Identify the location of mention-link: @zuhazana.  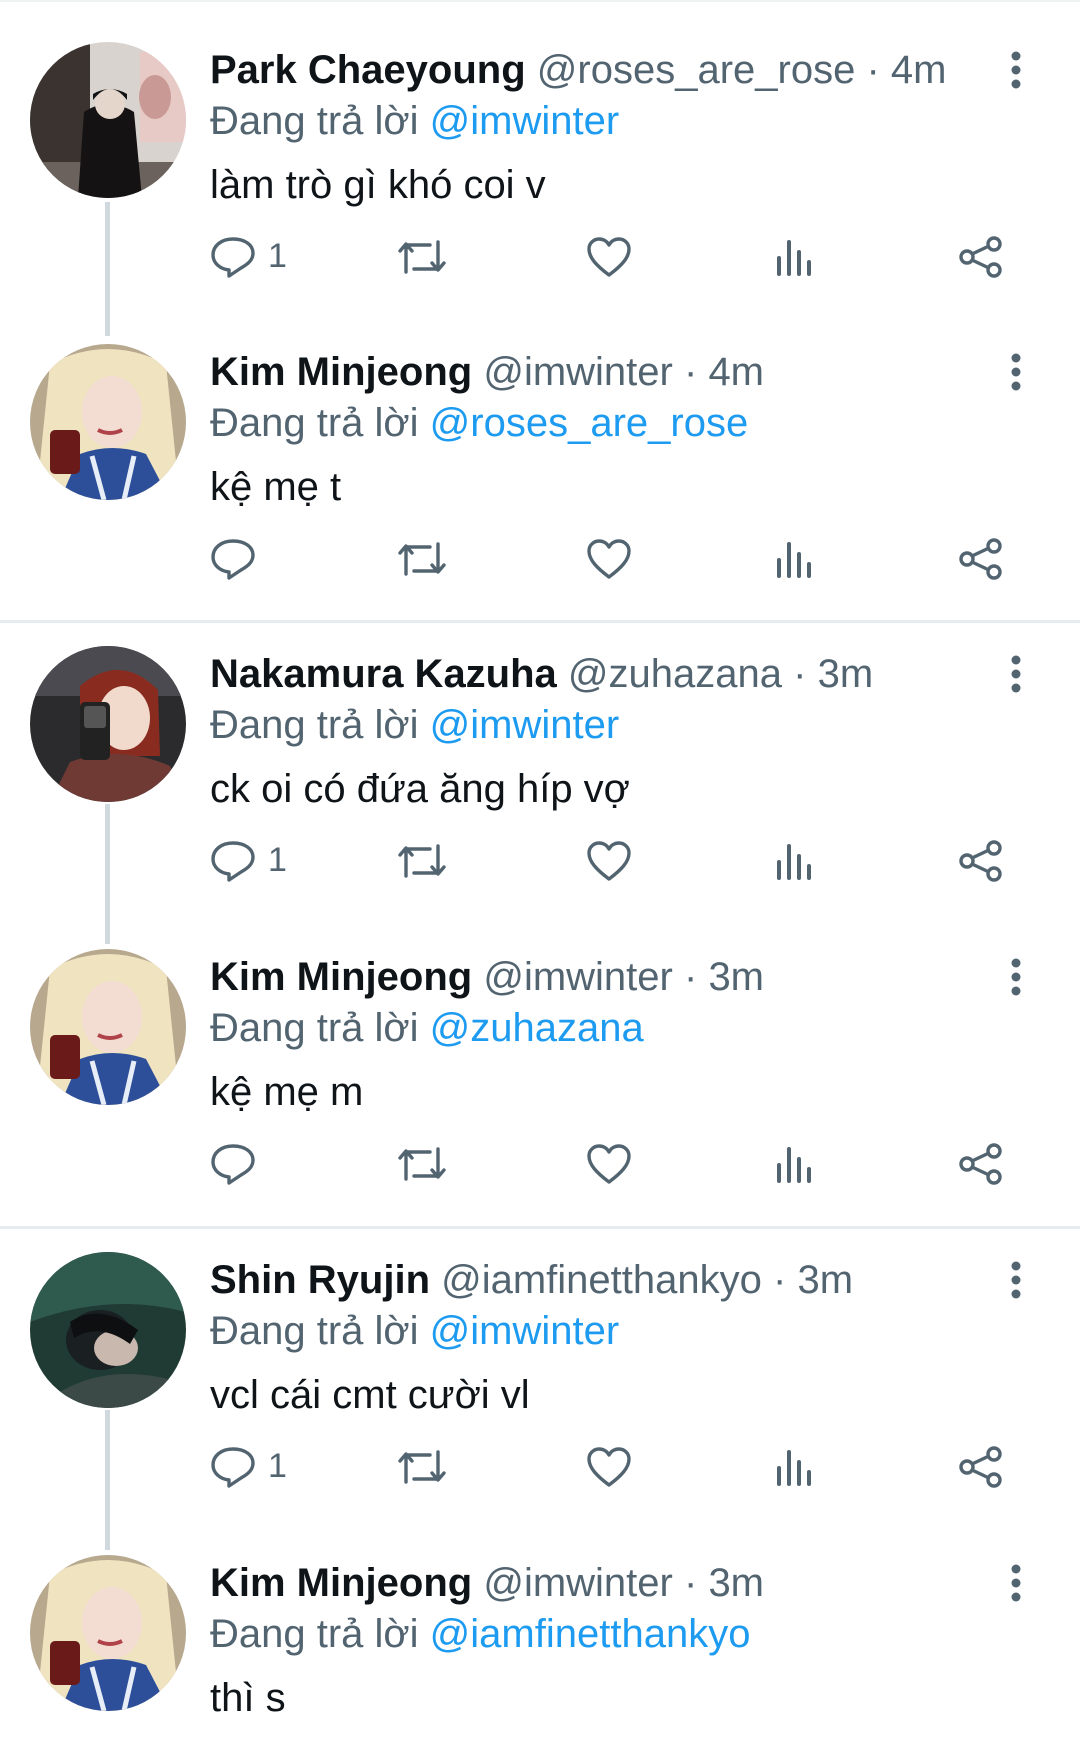
(537, 1028).